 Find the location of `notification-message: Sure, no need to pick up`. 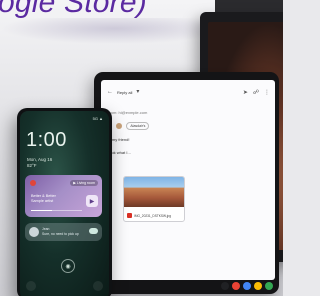

notification-message: Sure, no need to pick up is located at coordinates (60, 233).